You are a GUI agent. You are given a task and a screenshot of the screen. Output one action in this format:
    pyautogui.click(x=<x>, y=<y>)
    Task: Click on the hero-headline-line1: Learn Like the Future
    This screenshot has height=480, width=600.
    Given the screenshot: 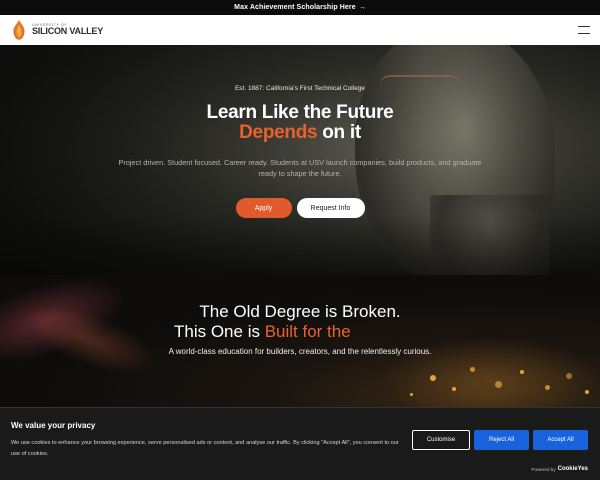 What is the action you would take?
    pyautogui.click(x=300, y=112)
    